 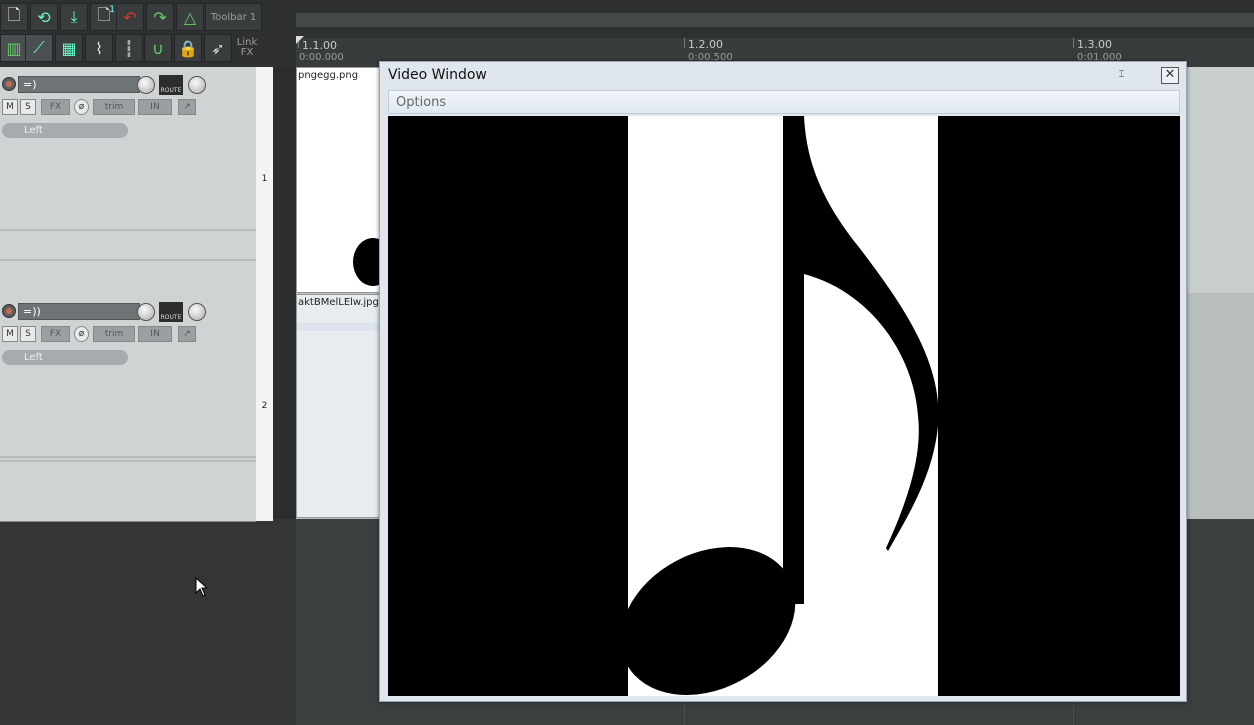 What do you see at coordinates (247, 52) in the screenshot?
I see `fx-text: FX` at bounding box center [247, 52].